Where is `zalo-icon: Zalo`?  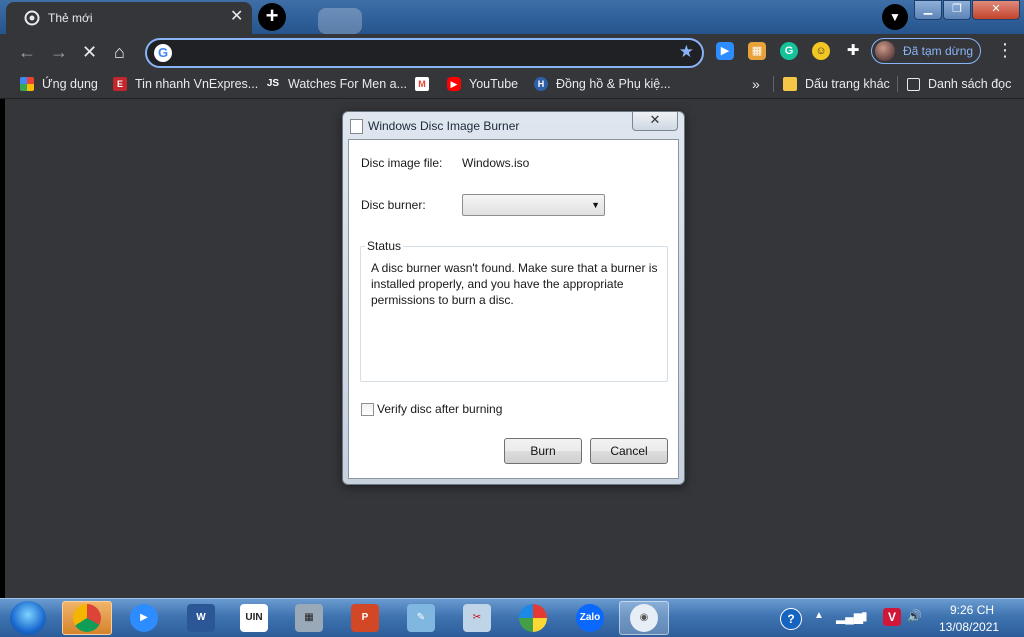
zalo-icon: Zalo is located at coordinates (590, 618).